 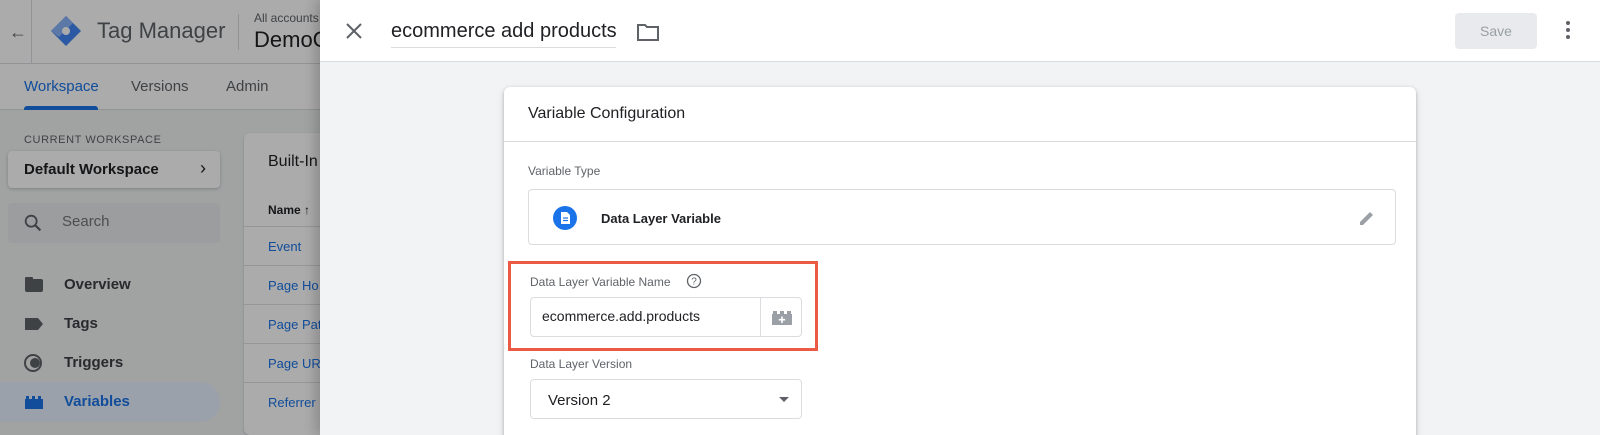 What do you see at coordinates (784, 399) in the screenshot?
I see `dropdown-arrow-icon` at bounding box center [784, 399].